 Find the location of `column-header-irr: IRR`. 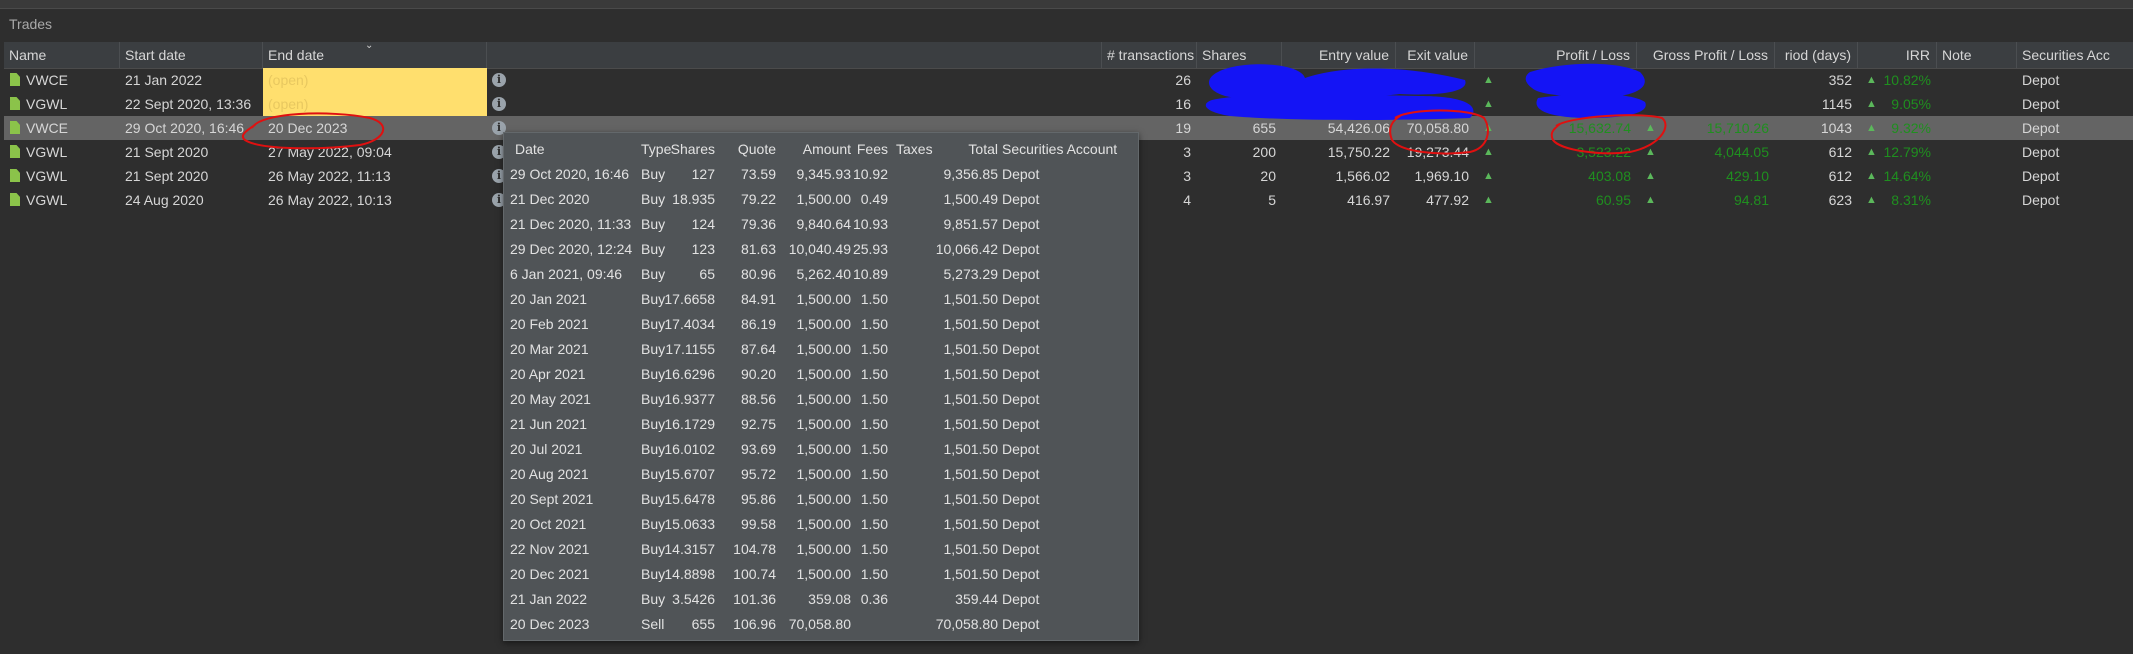

column-header-irr: IRR is located at coordinates (1897, 55).